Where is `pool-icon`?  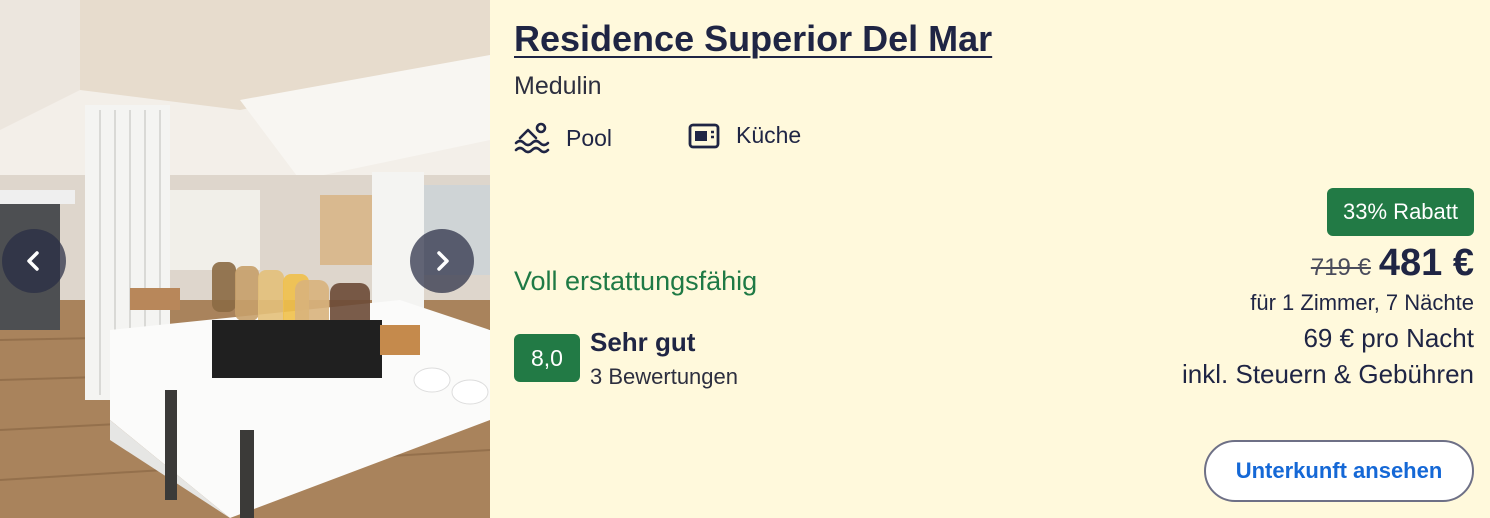
pool-icon is located at coordinates (532, 138).